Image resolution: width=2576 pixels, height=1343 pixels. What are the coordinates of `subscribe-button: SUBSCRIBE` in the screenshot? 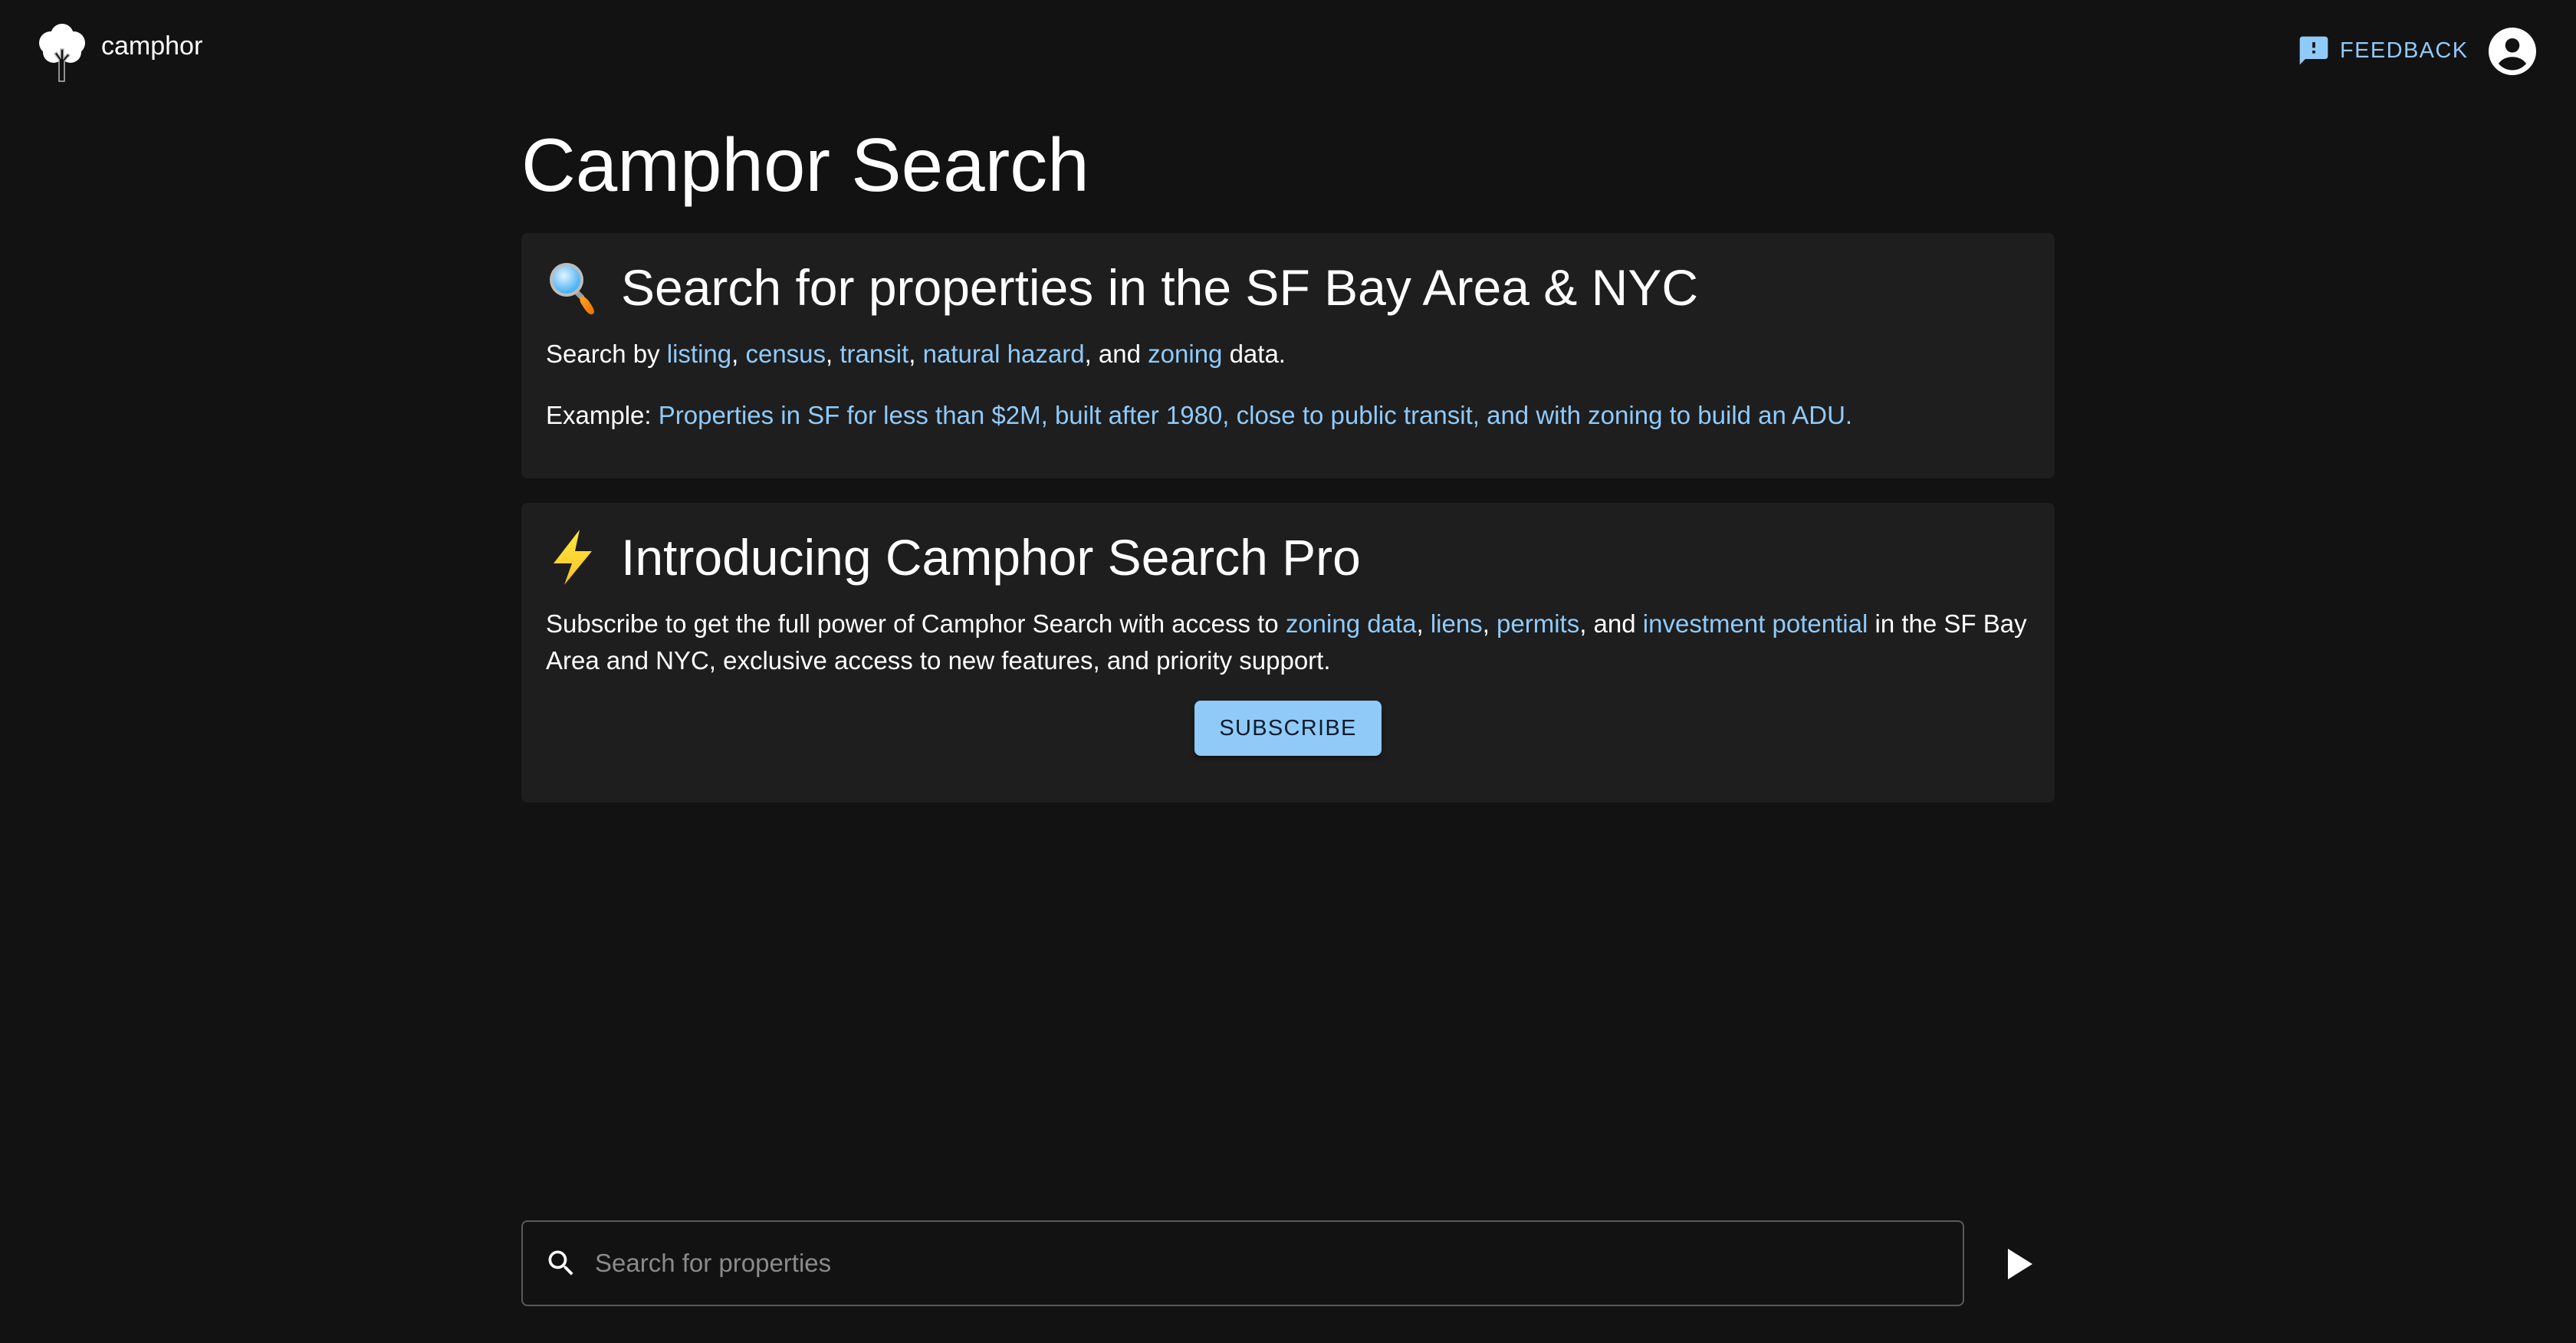 It's located at (1288, 729).